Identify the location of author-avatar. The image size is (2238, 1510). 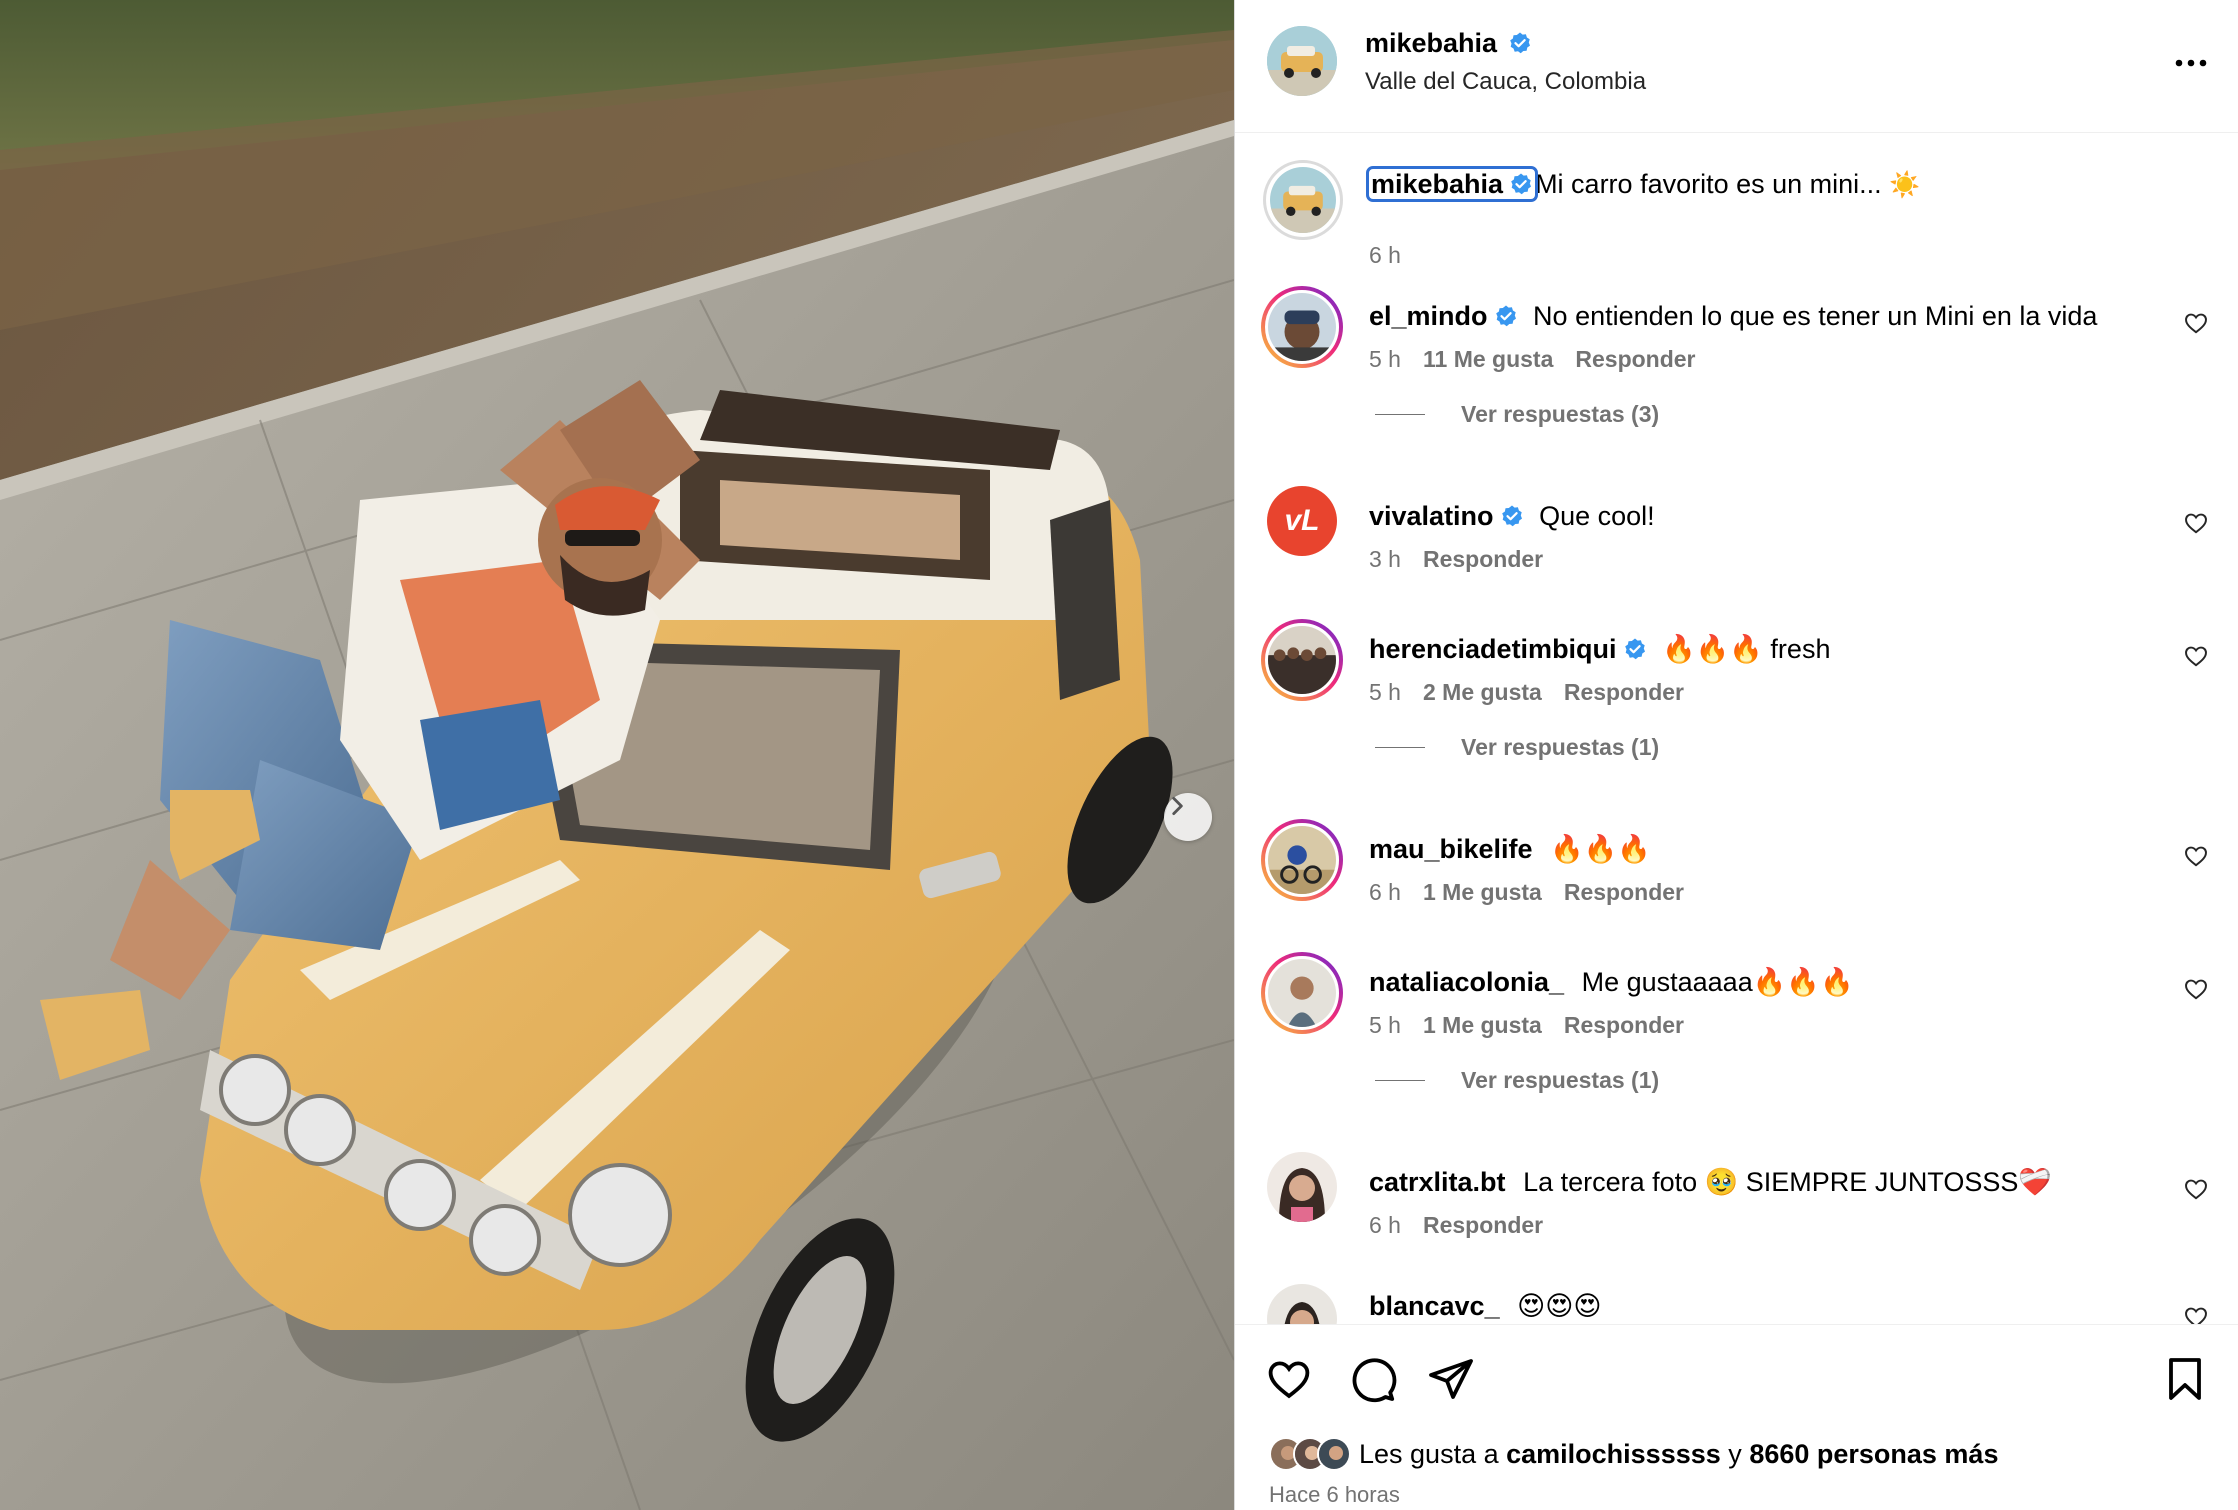
(1302, 61).